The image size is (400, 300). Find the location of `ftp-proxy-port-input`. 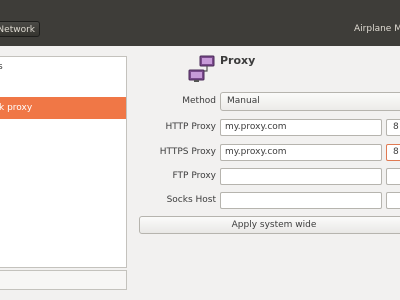

ftp-proxy-port-input is located at coordinates (393, 176).